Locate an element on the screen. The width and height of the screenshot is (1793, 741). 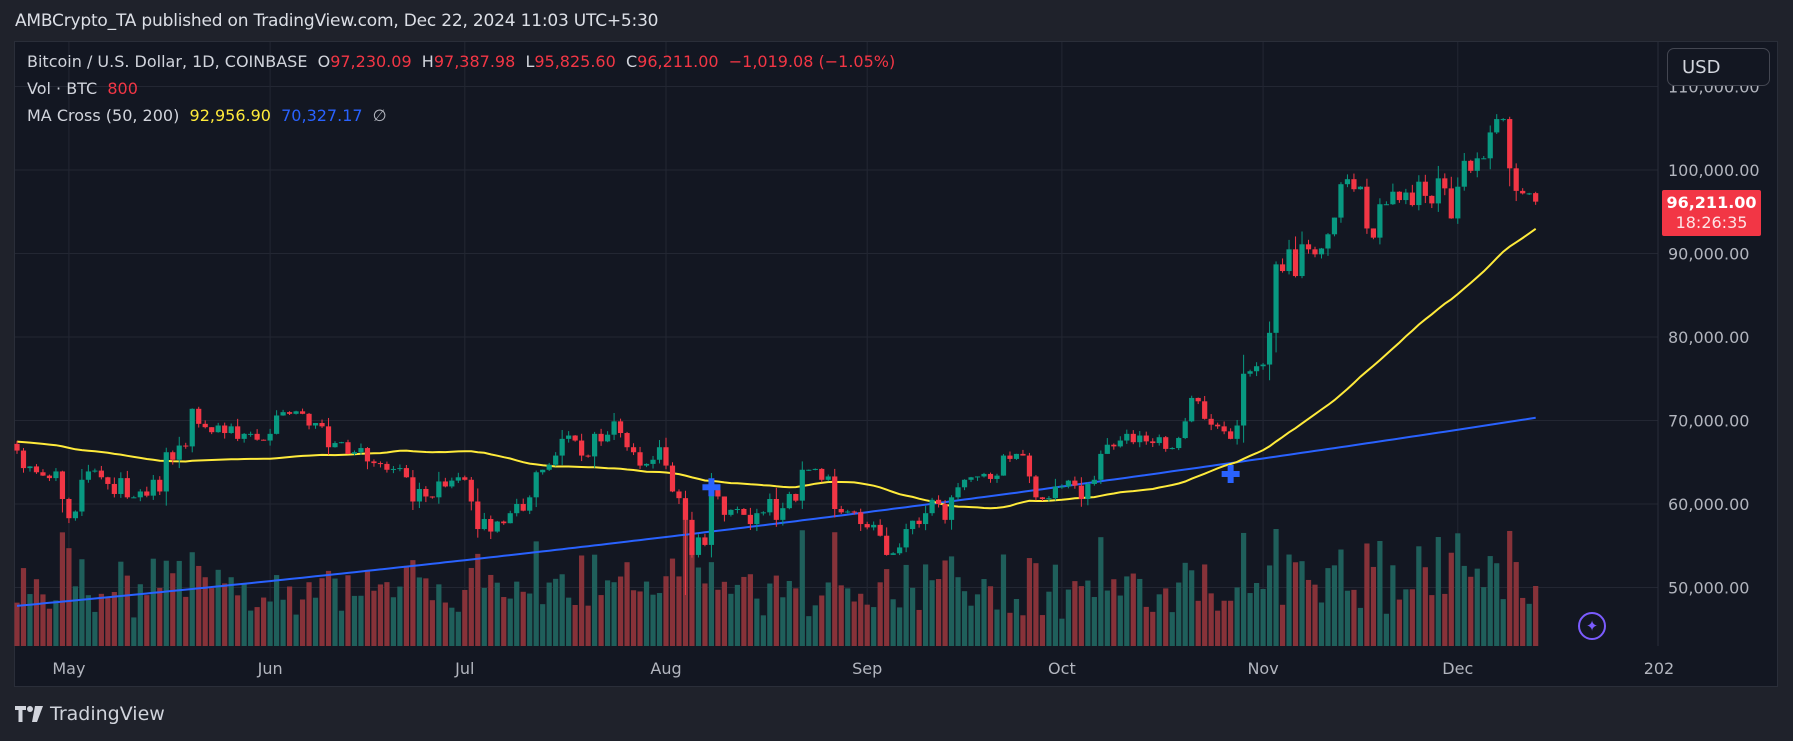
ma-cross-marker-icon is located at coordinates (1230, 473).